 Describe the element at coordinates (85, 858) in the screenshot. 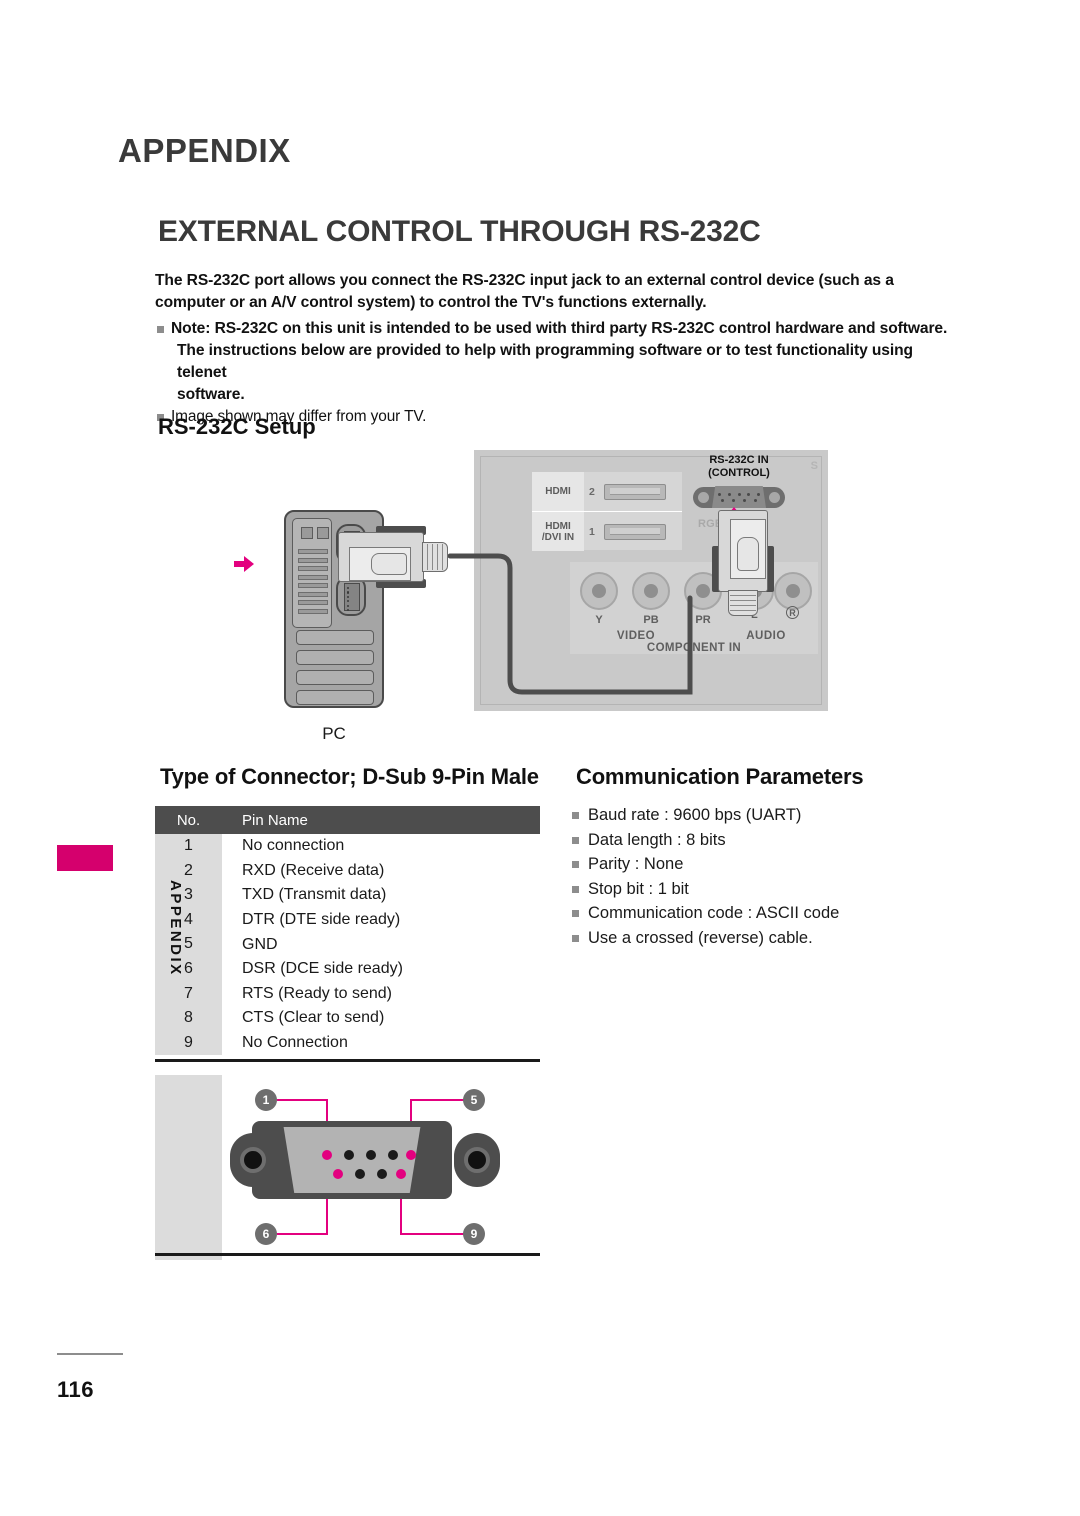

I see `section-color-tab` at that location.